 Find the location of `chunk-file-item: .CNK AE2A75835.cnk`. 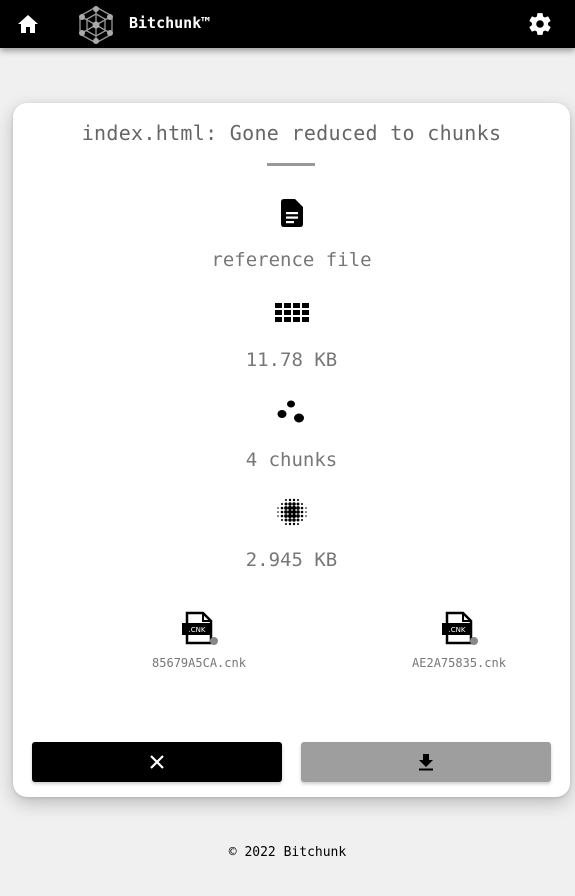

chunk-file-item: .CNK AE2A75835.cnk is located at coordinates (459, 640).